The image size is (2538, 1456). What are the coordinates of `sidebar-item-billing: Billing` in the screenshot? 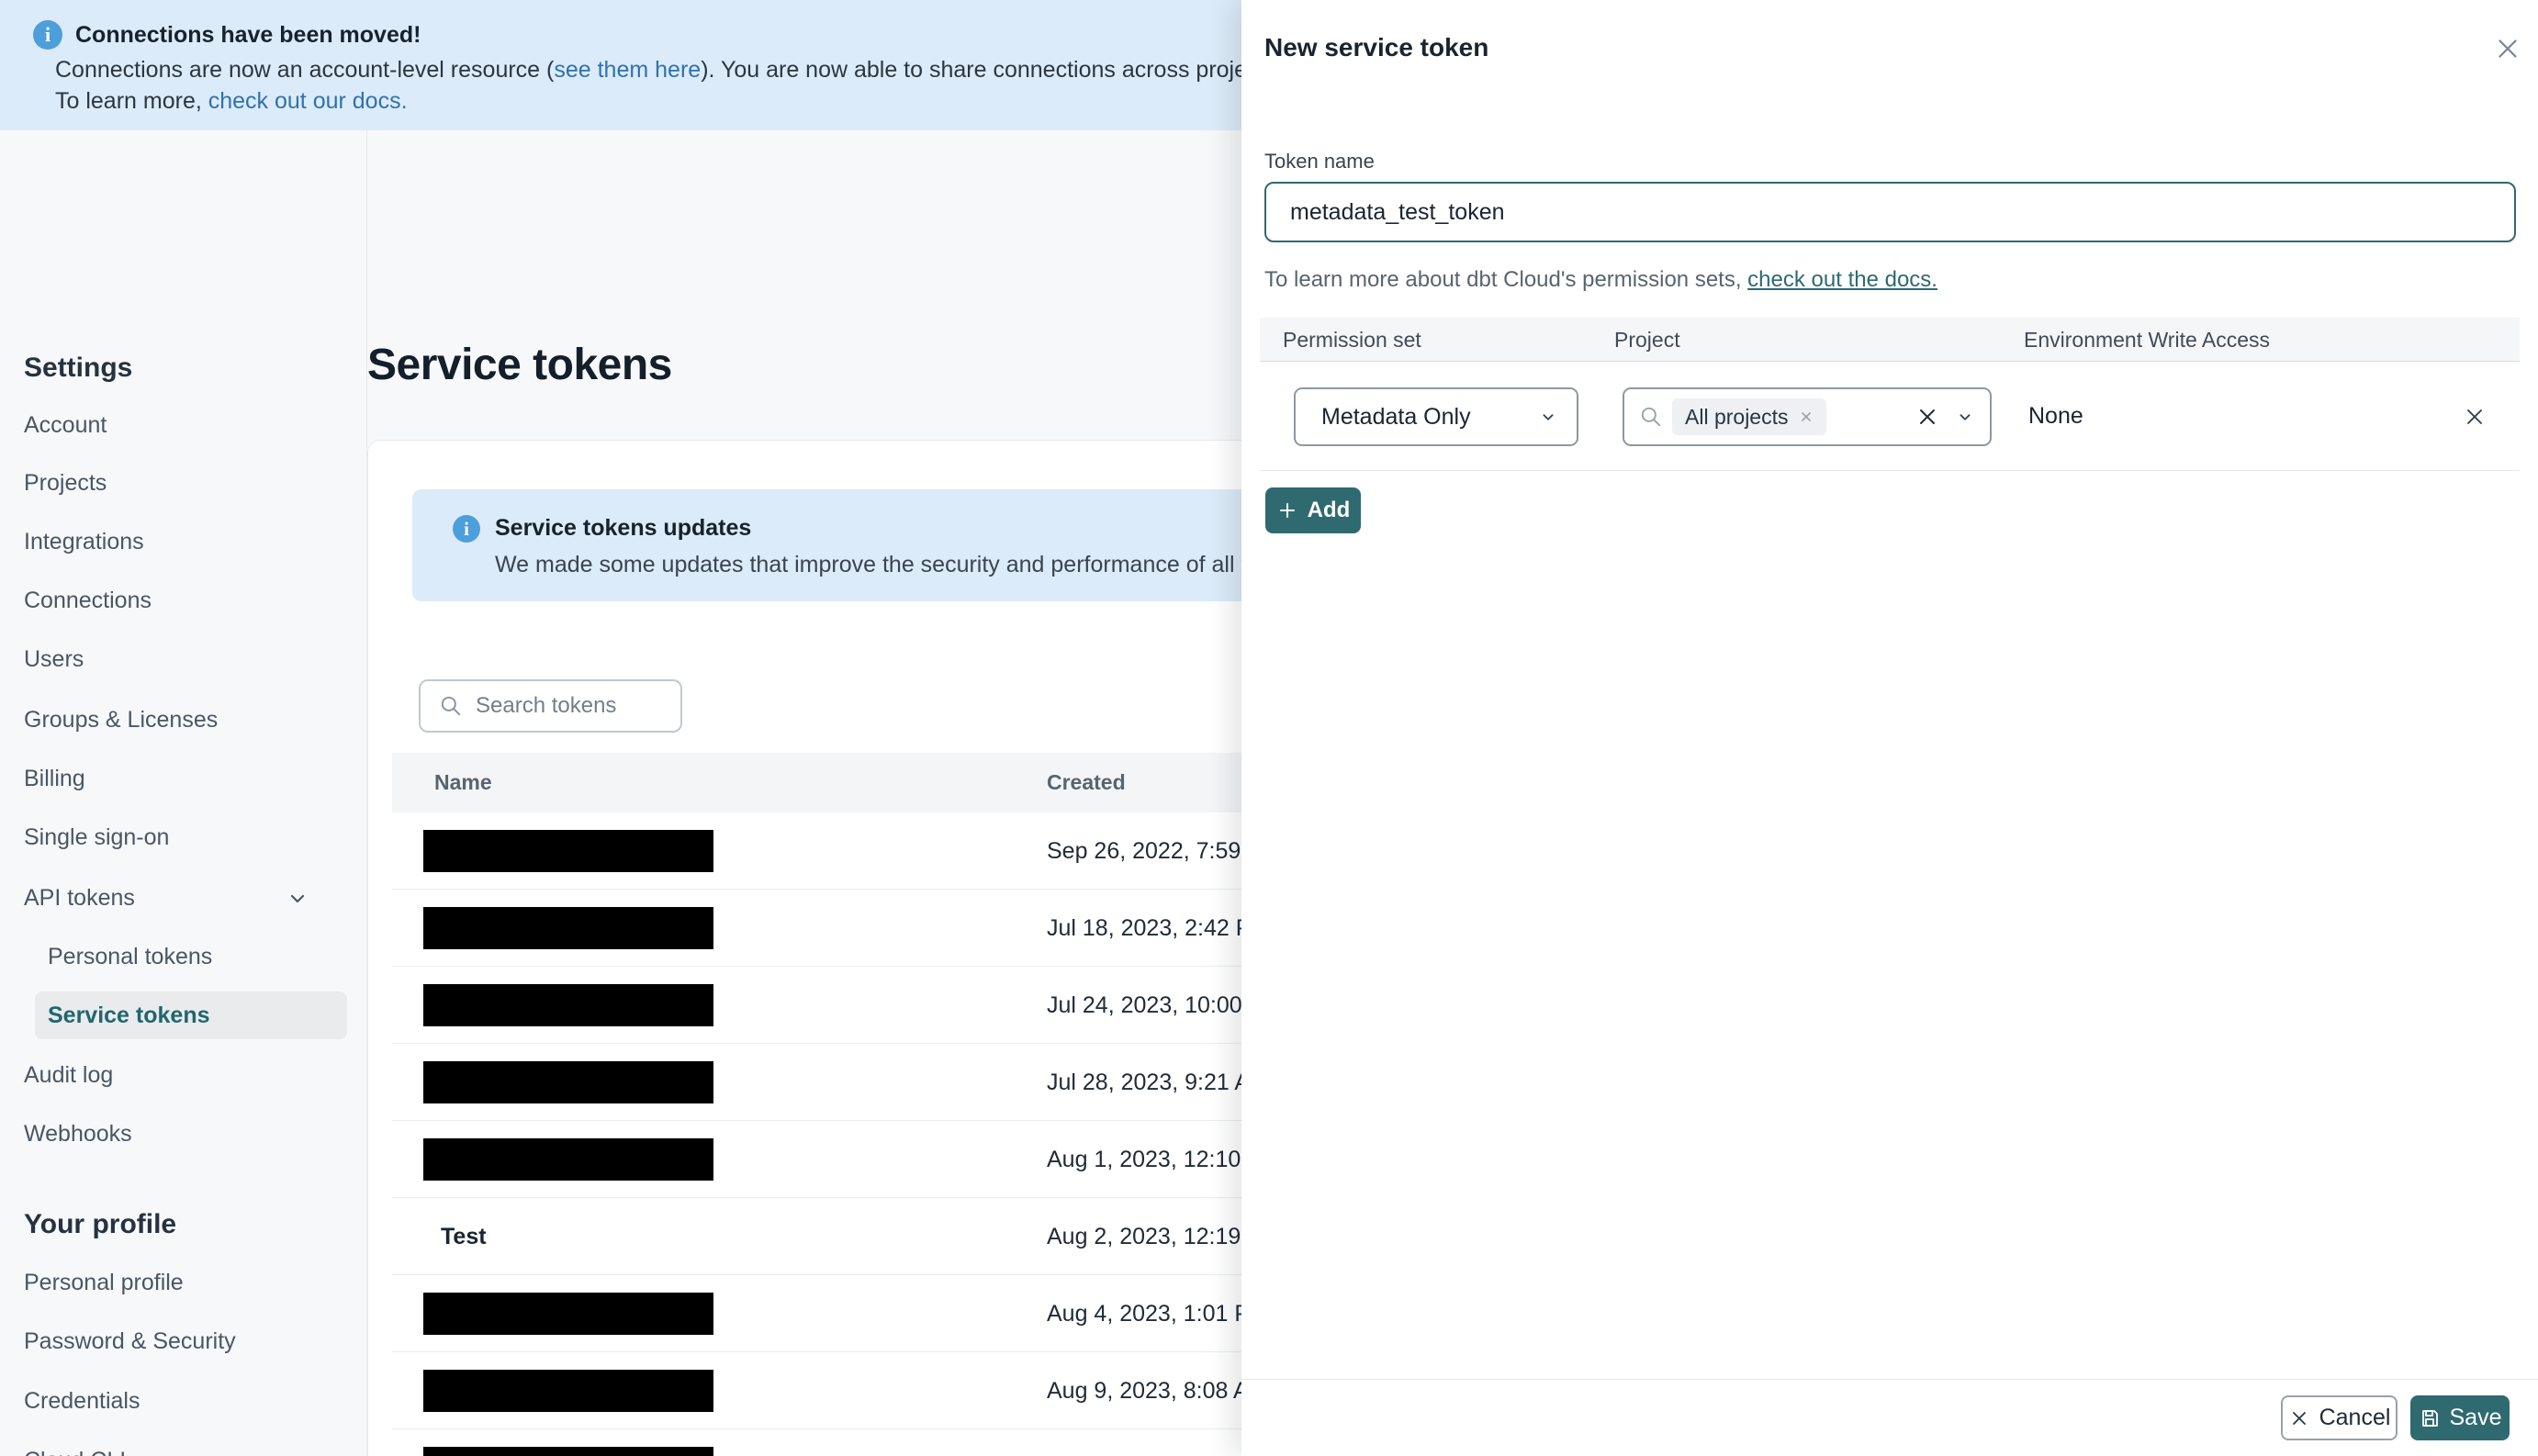 It's located at (54, 779).